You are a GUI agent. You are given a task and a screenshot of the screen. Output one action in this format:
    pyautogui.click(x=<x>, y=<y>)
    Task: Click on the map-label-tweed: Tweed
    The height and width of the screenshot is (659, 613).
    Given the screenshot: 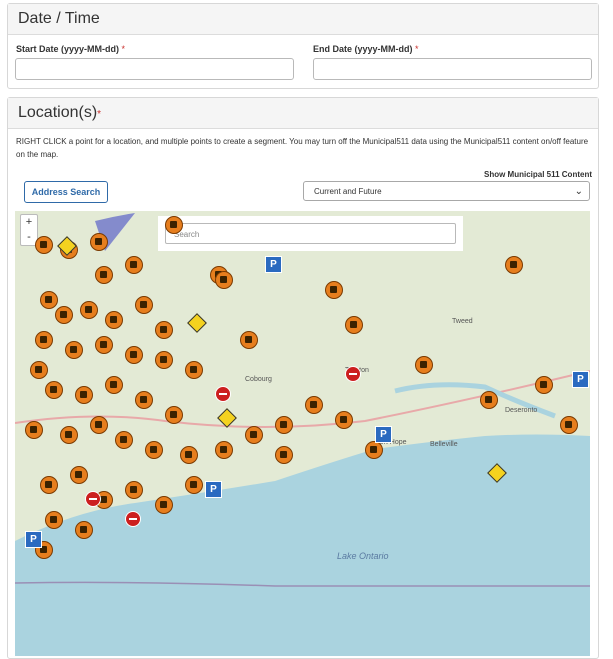 What is the action you would take?
    pyautogui.click(x=462, y=321)
    